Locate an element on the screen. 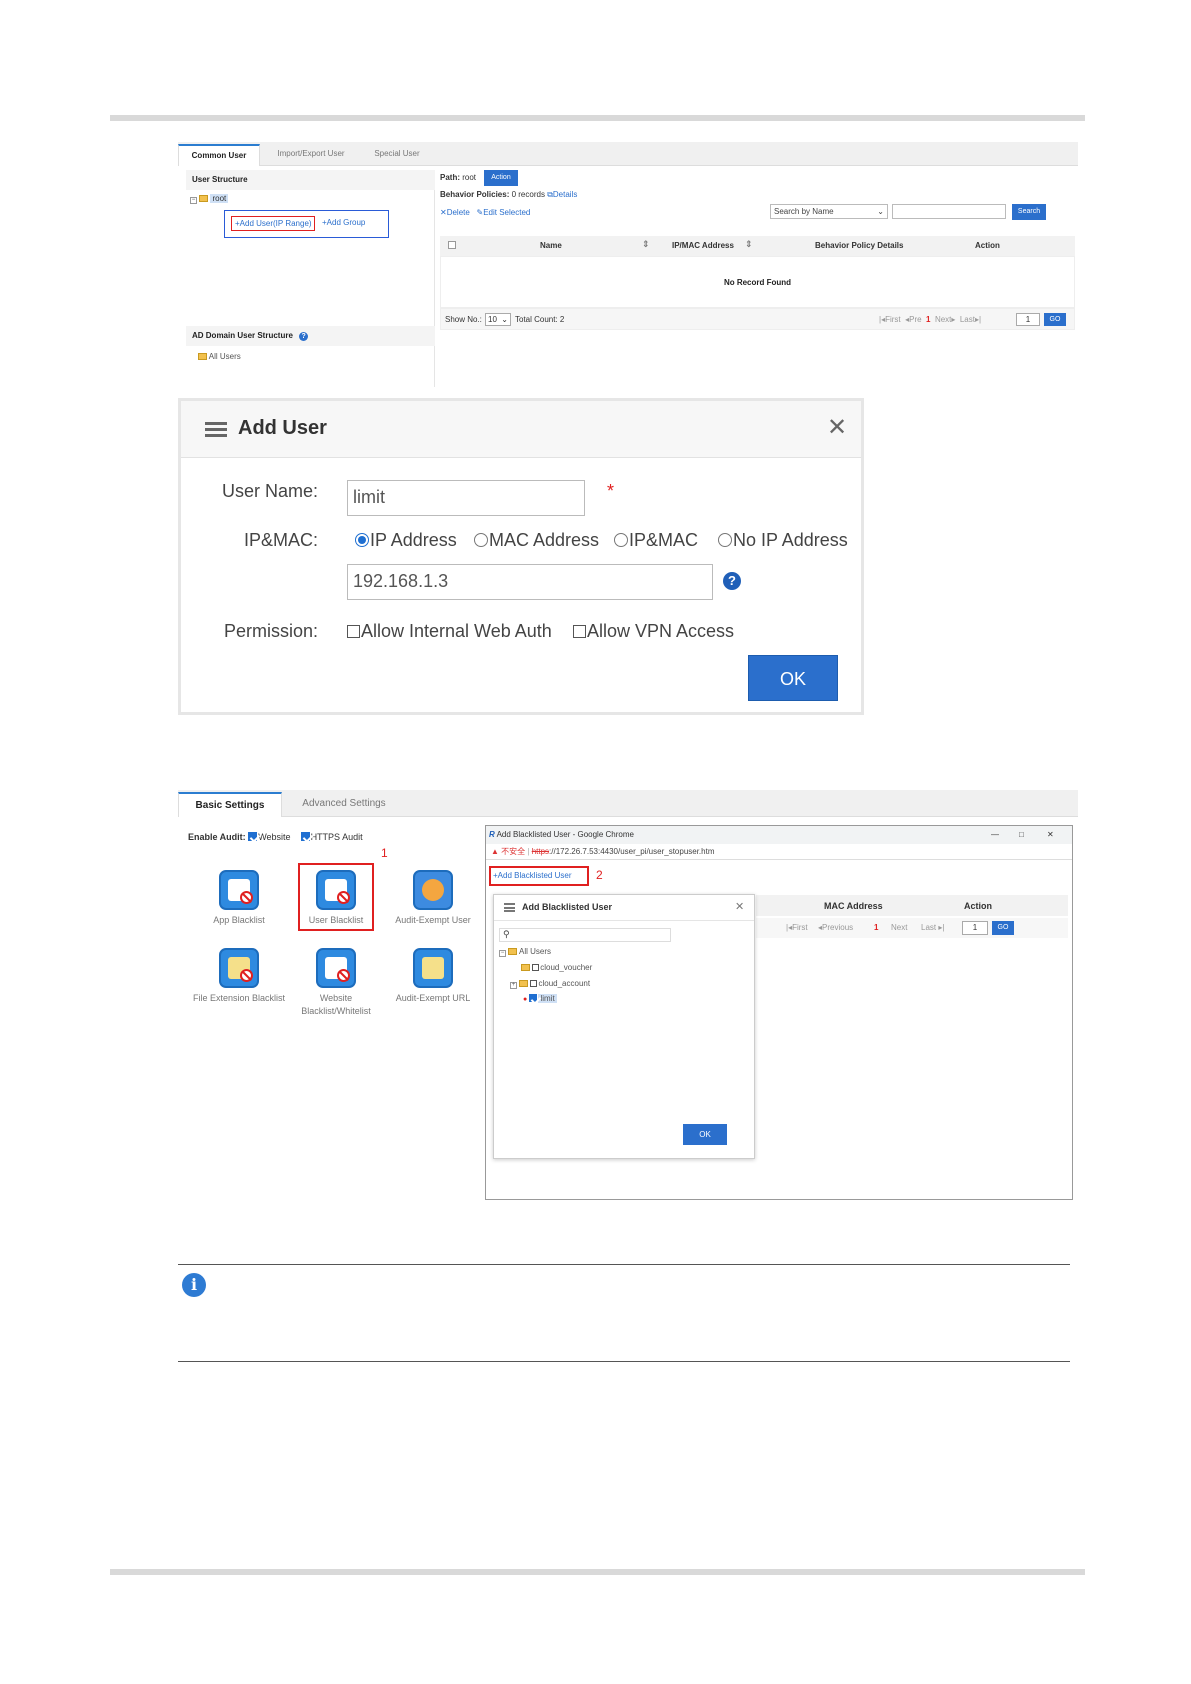 The height and width of the screenshot is (1684, 1191). dialog-header: Add Blacklisted User ✕ is located at coordinates (624, 908).